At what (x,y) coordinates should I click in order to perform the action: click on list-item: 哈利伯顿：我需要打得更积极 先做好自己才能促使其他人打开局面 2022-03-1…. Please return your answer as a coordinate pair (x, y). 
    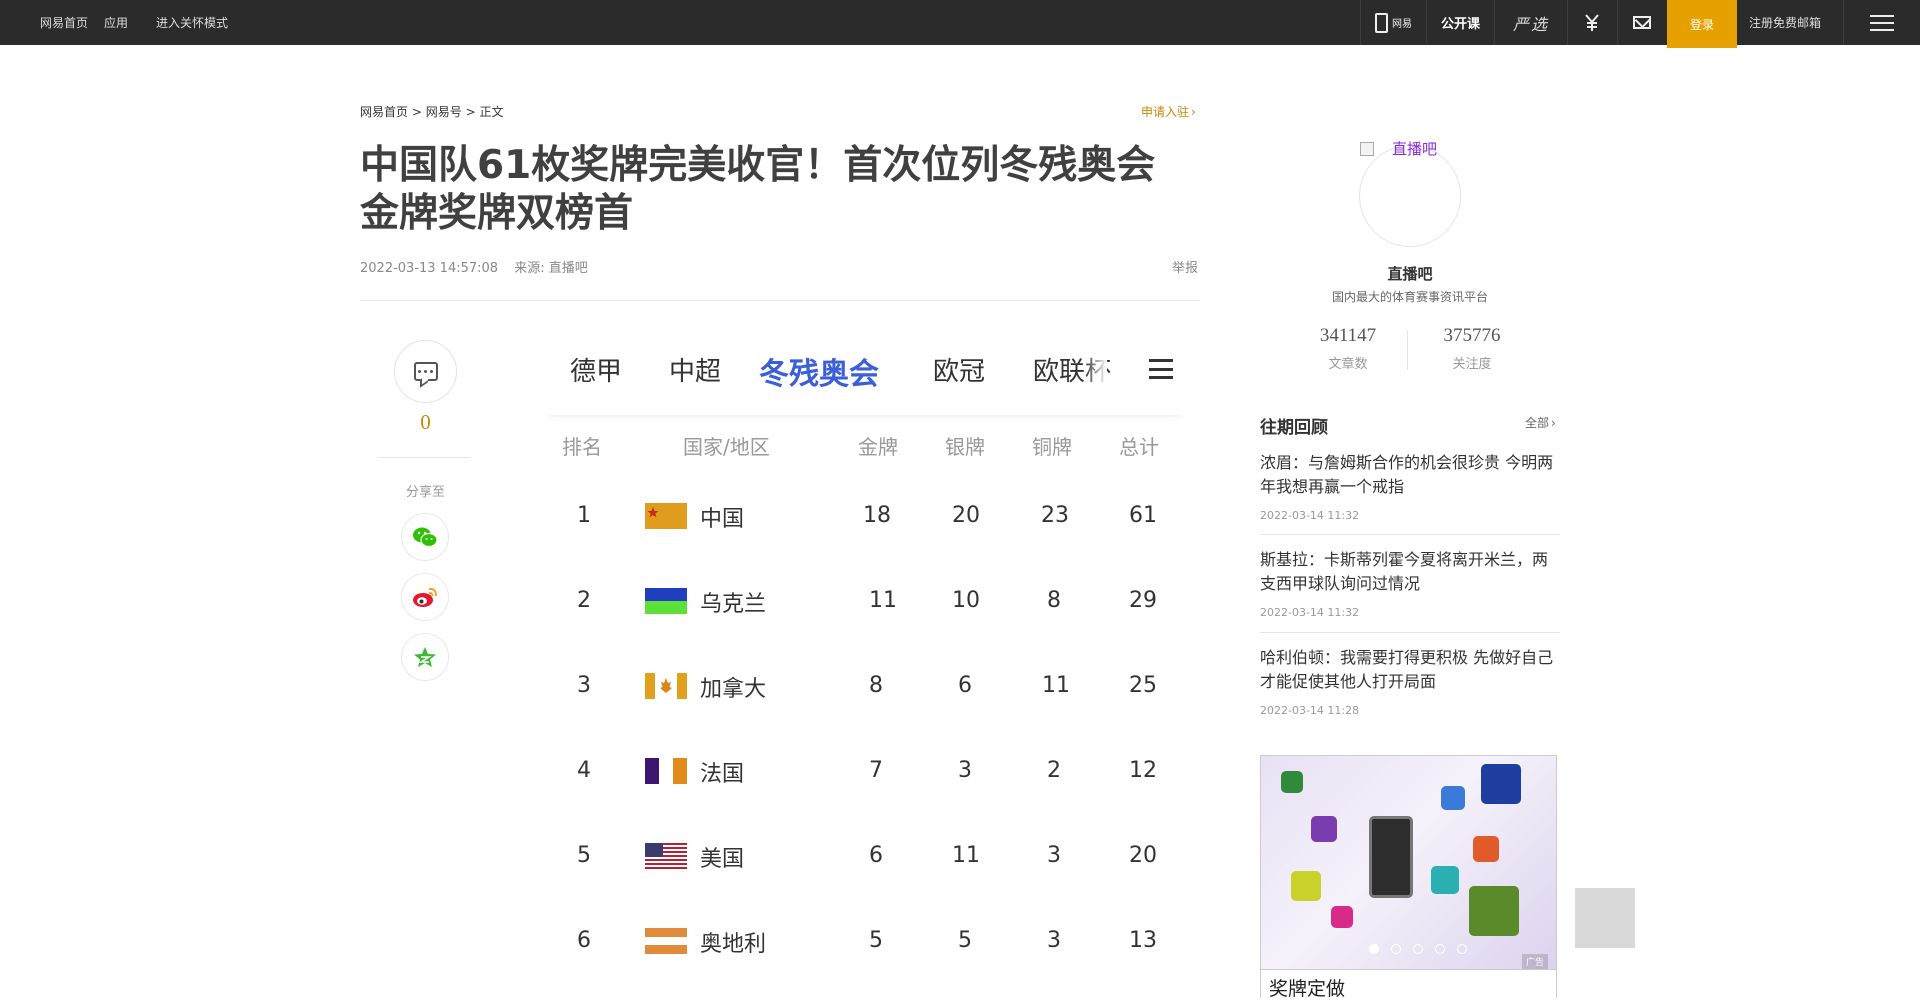
    Looking at the image, I should click on (1410, 681).